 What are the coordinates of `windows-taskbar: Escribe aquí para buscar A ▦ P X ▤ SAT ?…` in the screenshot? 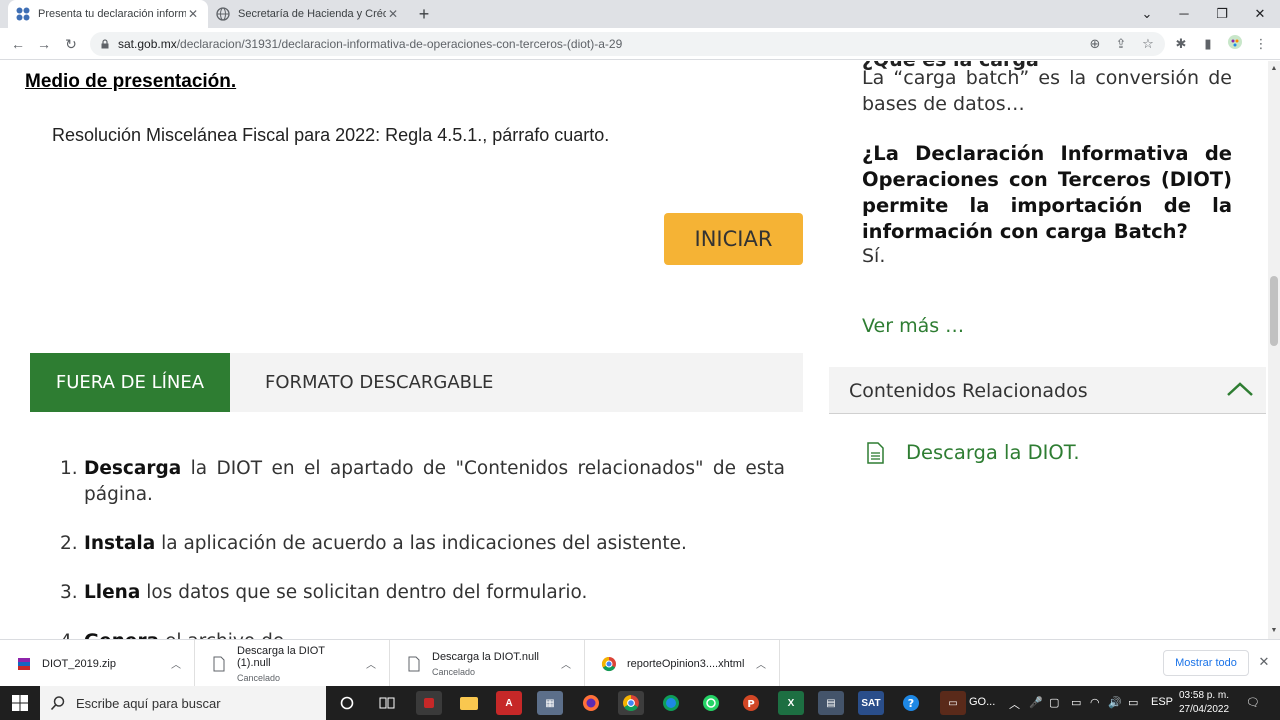 It's located at (640, 703).